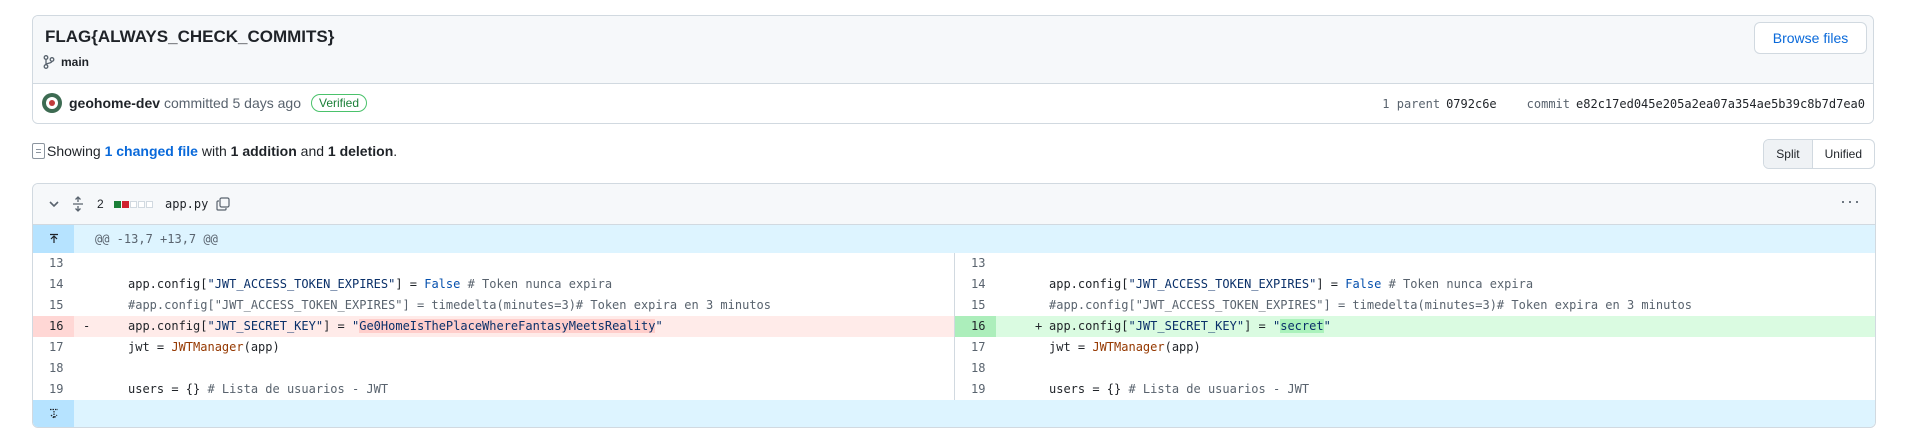  What do you see at coordinates (232, 103) in the screenshot?
I see `commit-time: committed 5 days ago` at bounding box center [232, 103].